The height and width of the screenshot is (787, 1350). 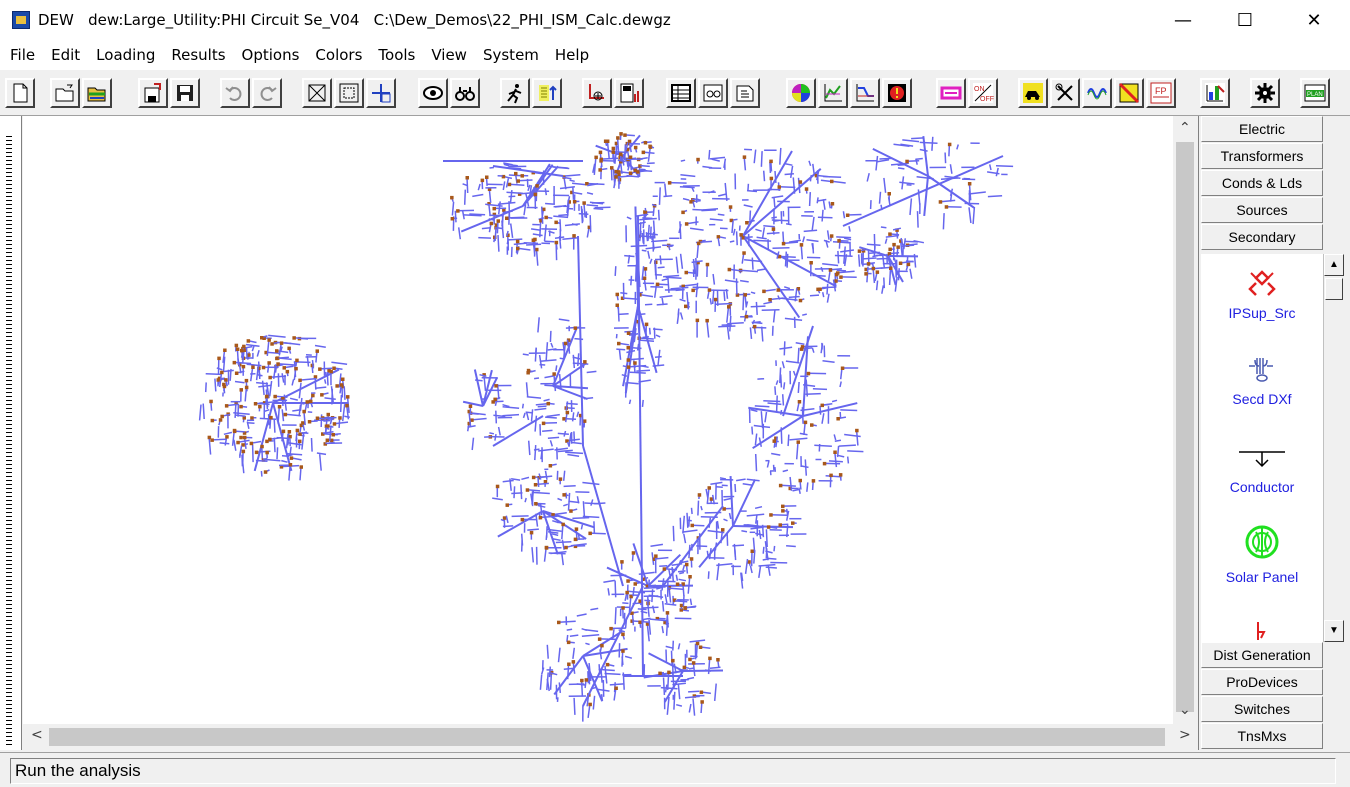 What do you see at coordinates (1262, 459) in the screenshot?
I see `conductor-icon` at bounding box center [1262, 459].